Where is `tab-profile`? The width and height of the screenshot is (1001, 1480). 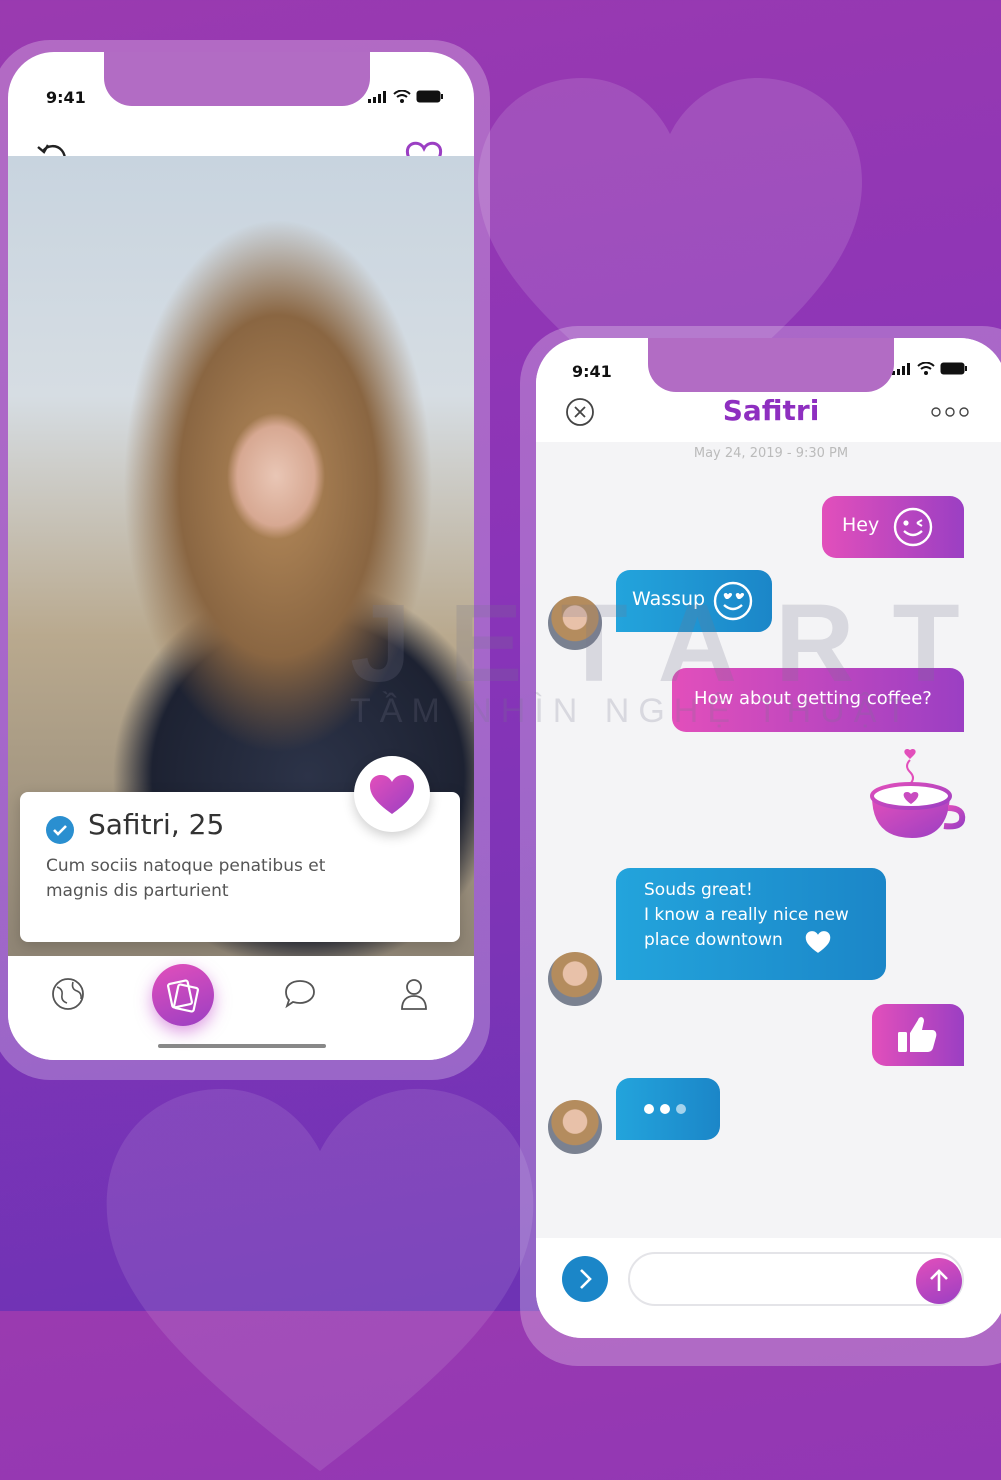
tab-profile is located at coordinates (414, 994).